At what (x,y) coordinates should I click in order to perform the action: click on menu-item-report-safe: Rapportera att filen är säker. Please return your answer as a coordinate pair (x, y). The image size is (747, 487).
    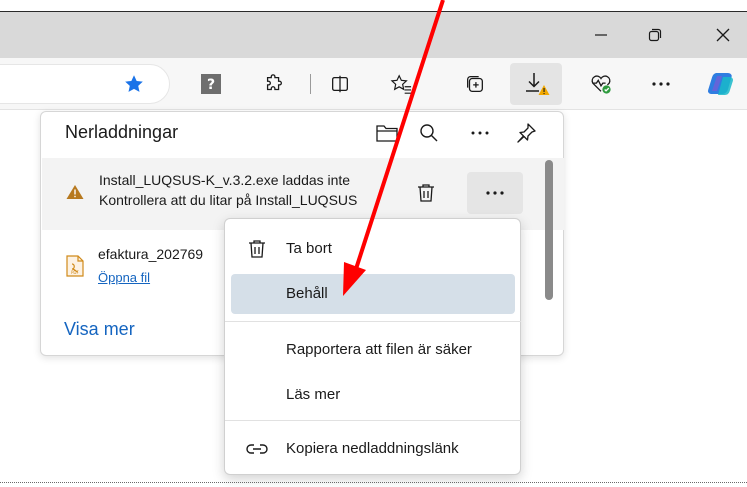
    Looking at the image, I should click on (373, 350).